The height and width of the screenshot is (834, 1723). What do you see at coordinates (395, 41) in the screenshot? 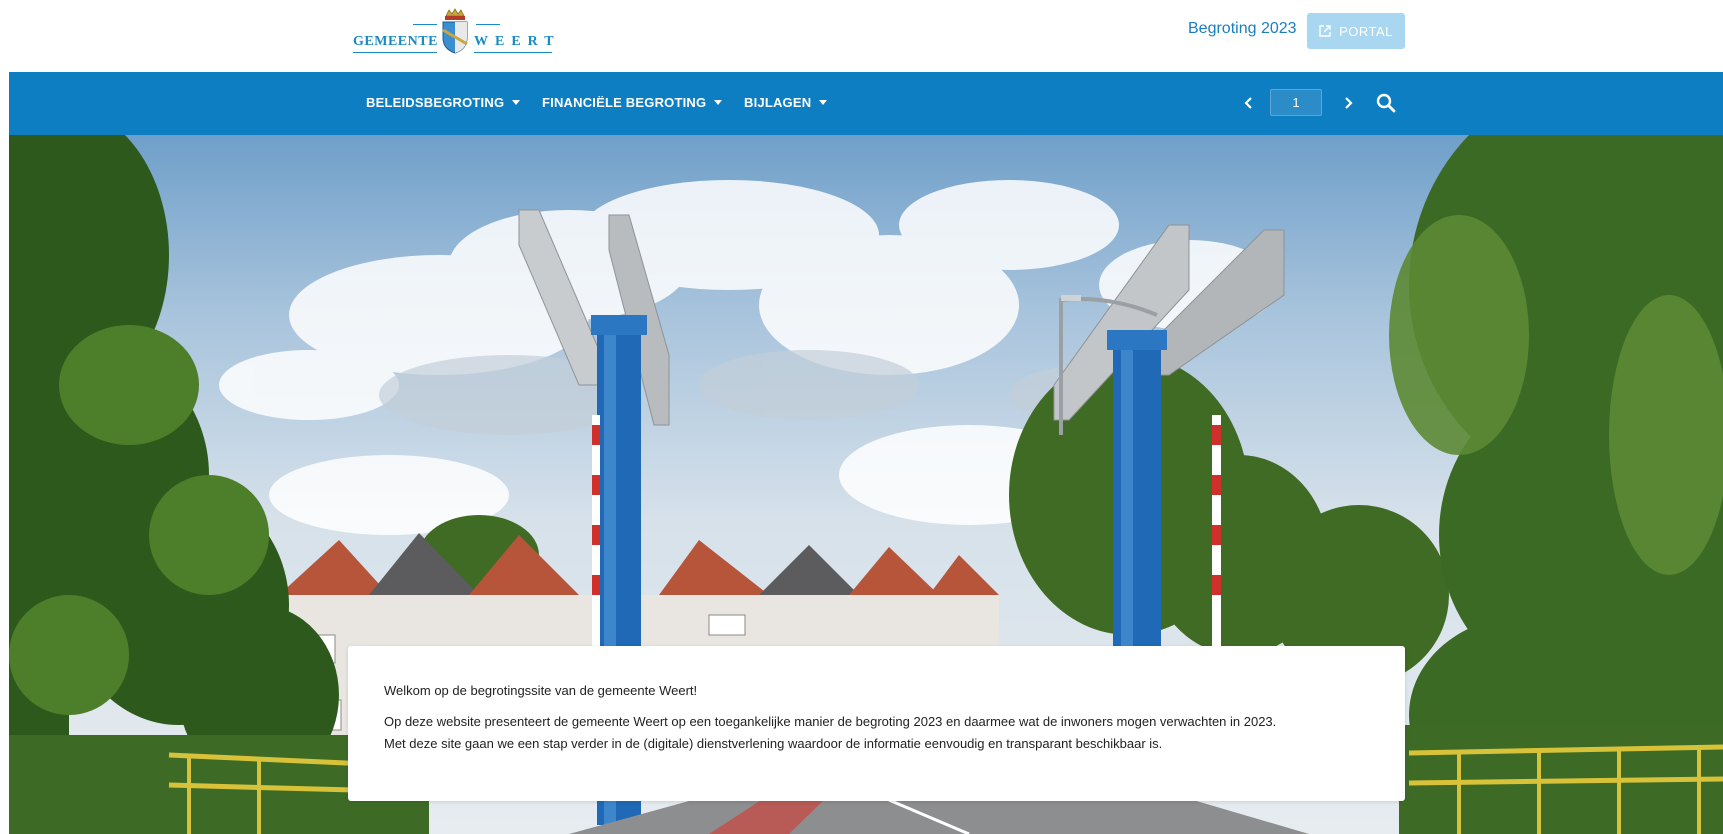
I see `logo-text-gemeente: GEMEENTE` at bounding box center [395, 41].